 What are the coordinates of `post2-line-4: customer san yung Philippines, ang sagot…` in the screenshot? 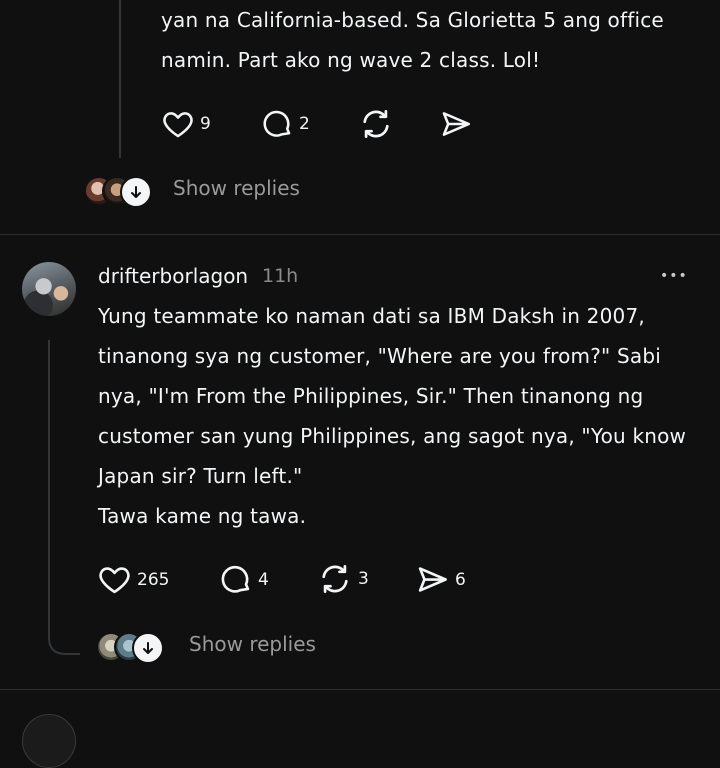 It's located at (392, 436).